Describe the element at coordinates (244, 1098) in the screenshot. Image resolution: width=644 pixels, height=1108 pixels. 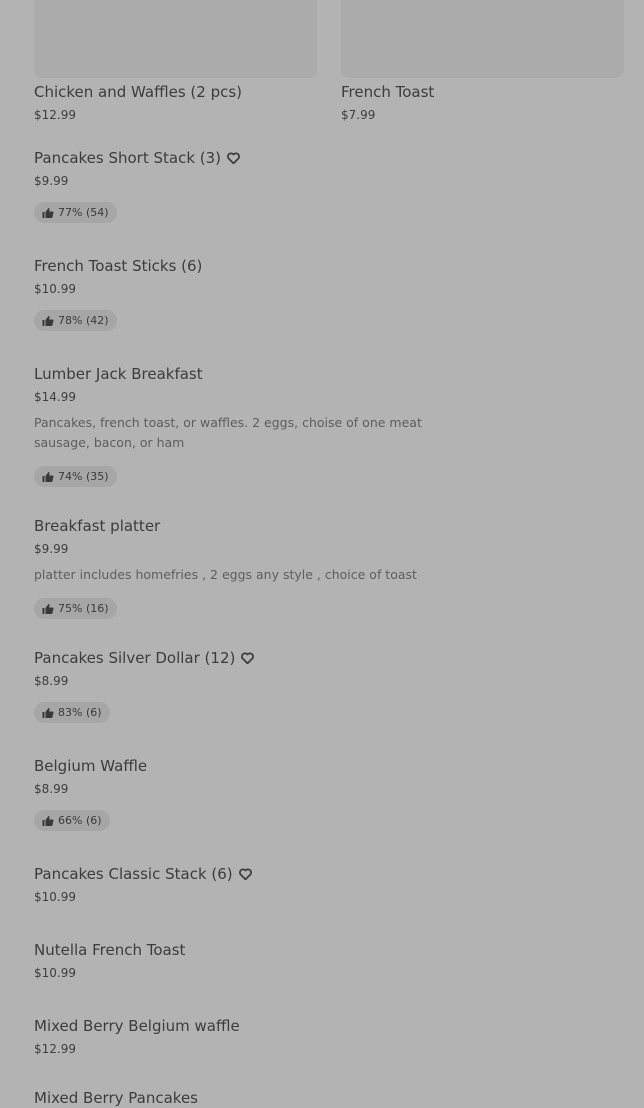
I see `menu-item: Mixed Berry Pancakes` at that location.